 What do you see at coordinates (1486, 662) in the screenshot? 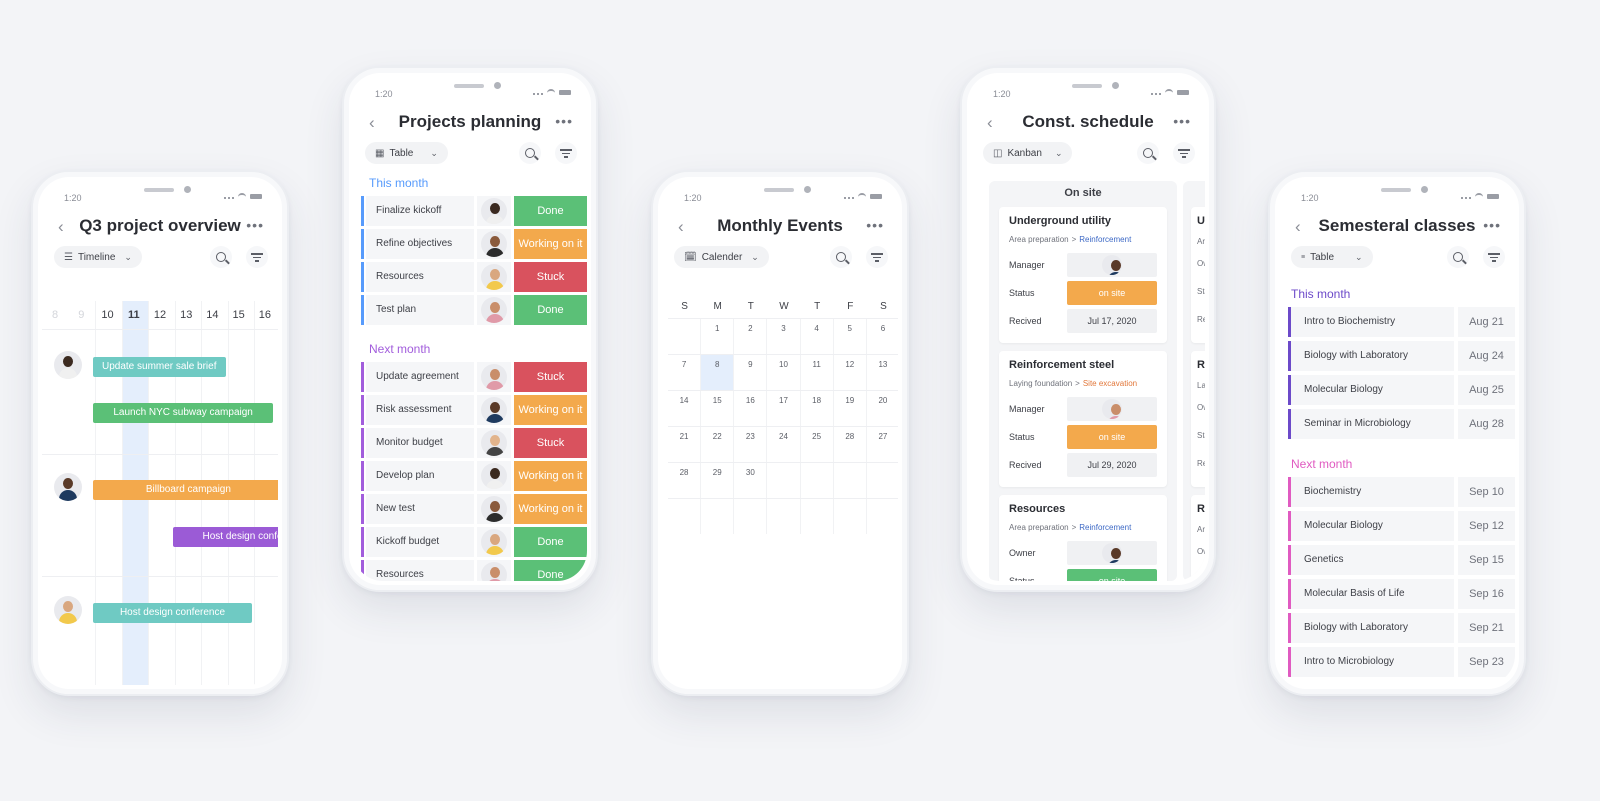
I see `class-date: Sep 23` at bounding box center [1486, 662].